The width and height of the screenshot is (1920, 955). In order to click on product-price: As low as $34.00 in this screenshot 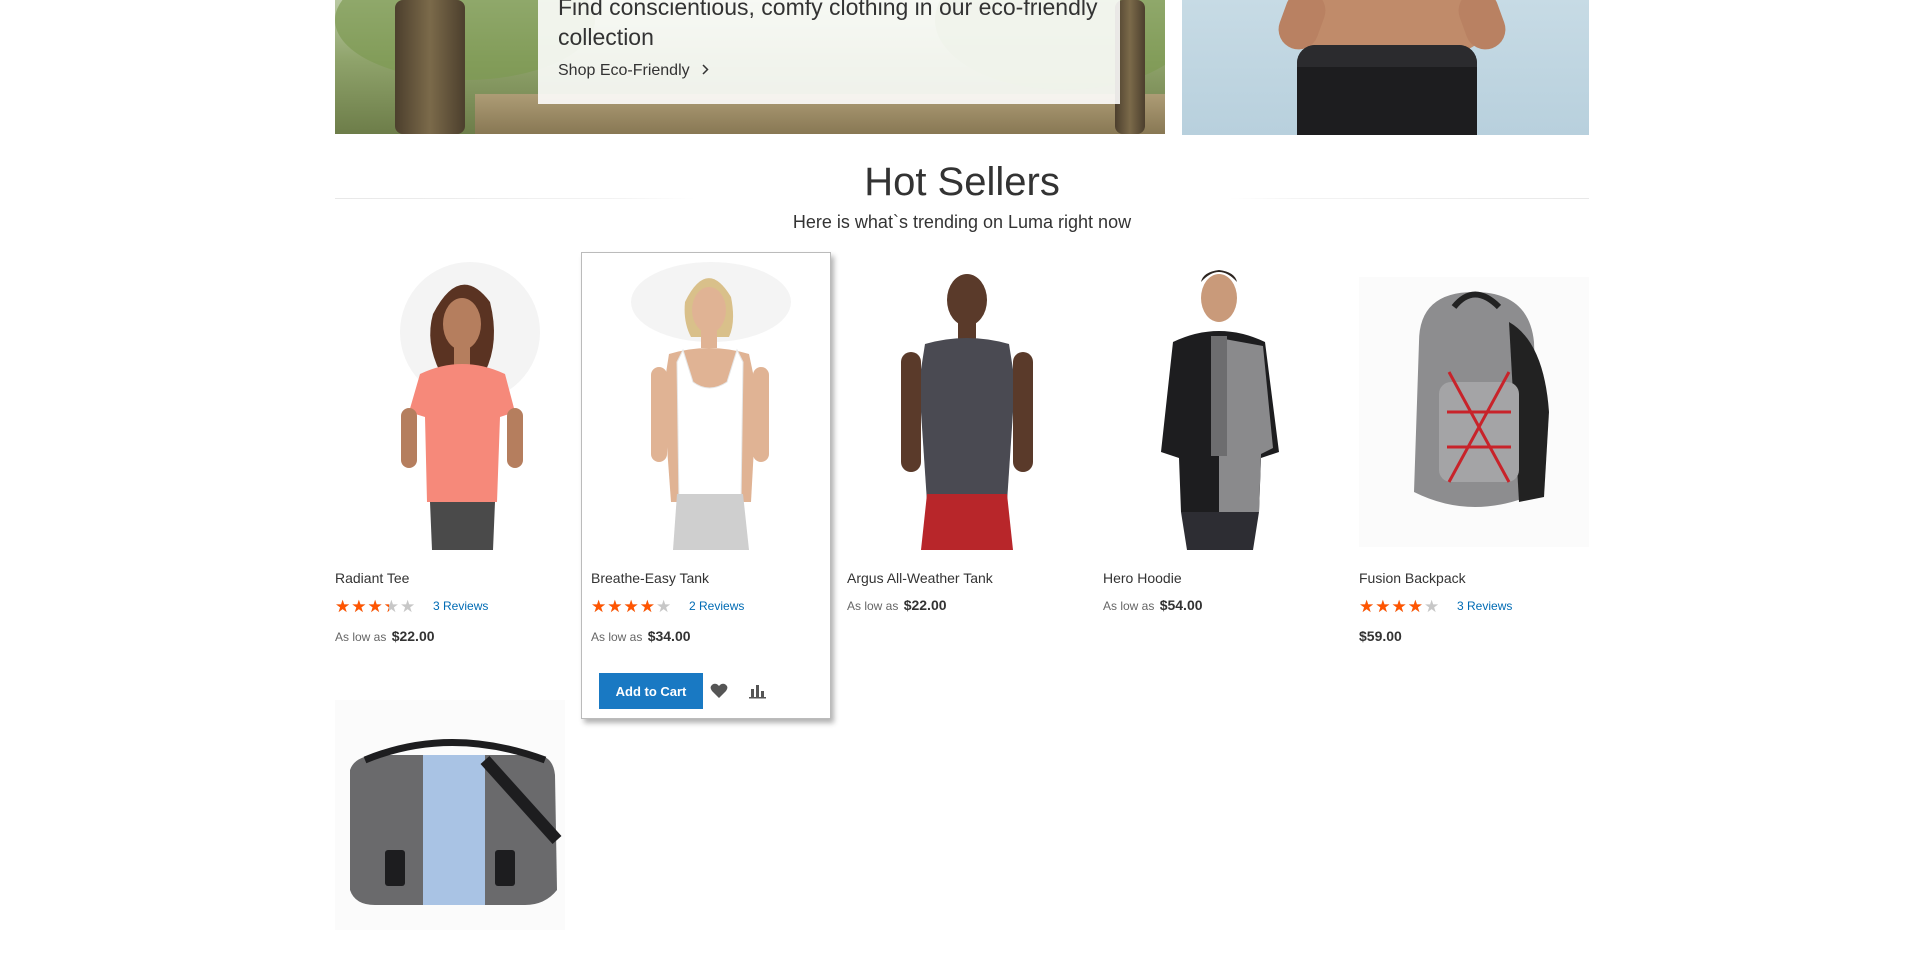, I will do `click(641, 636)`.